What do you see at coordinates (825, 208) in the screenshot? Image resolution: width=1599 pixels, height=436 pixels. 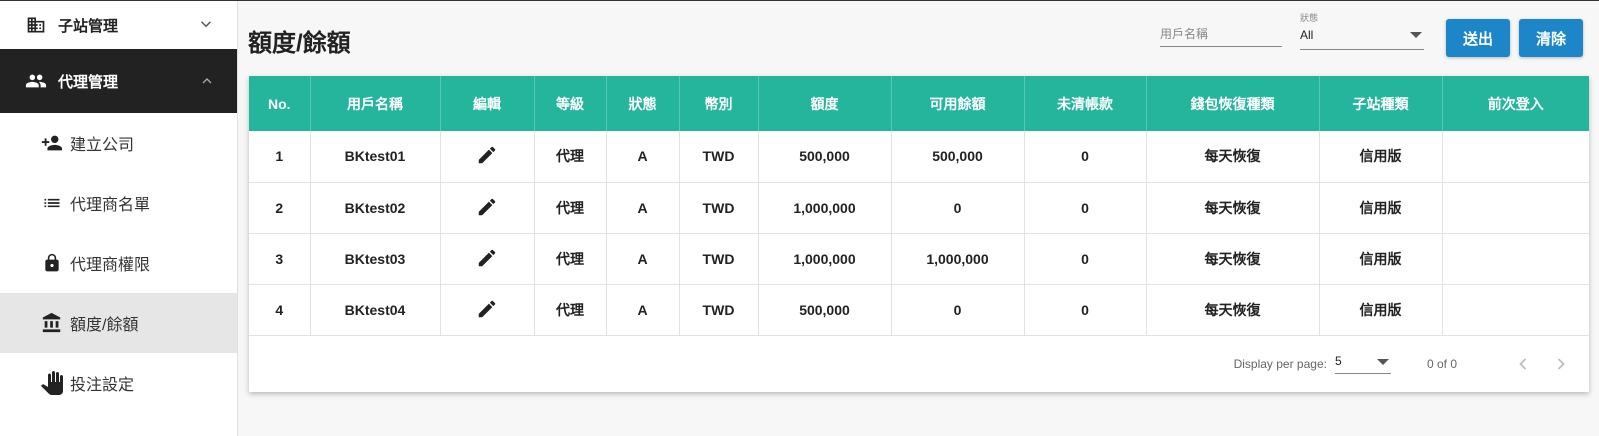 I see `cell-credit: 1,000,000` at bounding box center [825, 208].